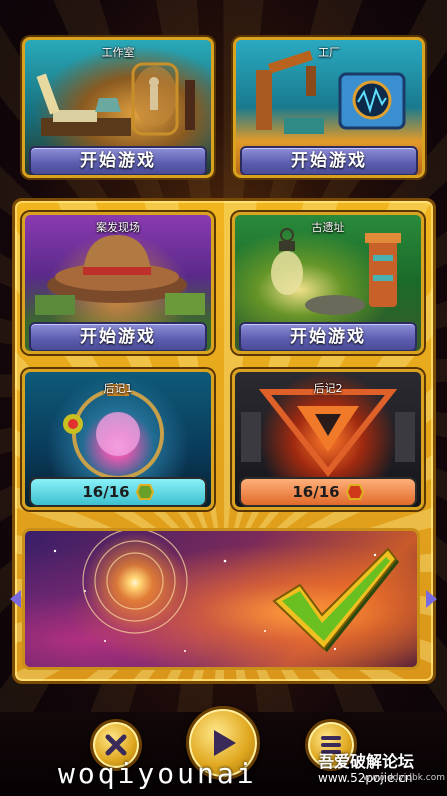 The image size is (447, 796). I want to click on watermark-site2: www.ddyjdbk.com, so click(403, 778).